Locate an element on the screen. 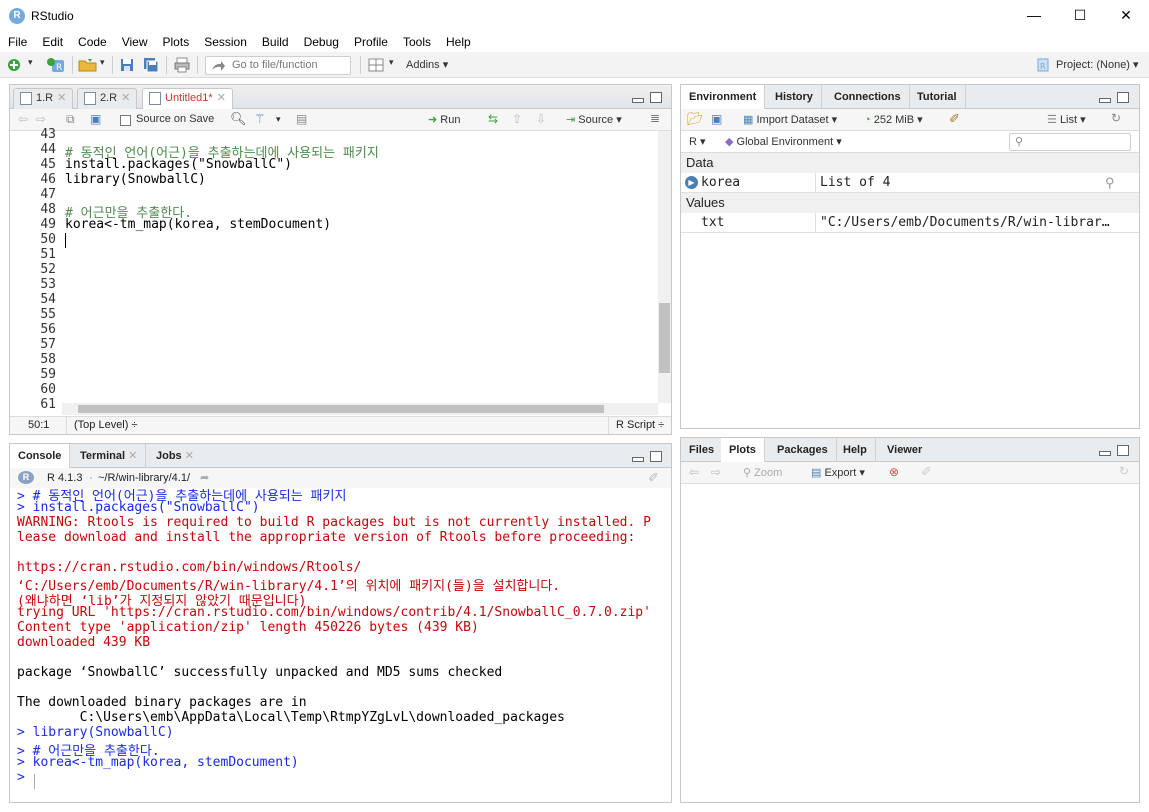 The height and width of the screenshot is (812, 1149). menu-file: File is located at coordinates (17, 42).